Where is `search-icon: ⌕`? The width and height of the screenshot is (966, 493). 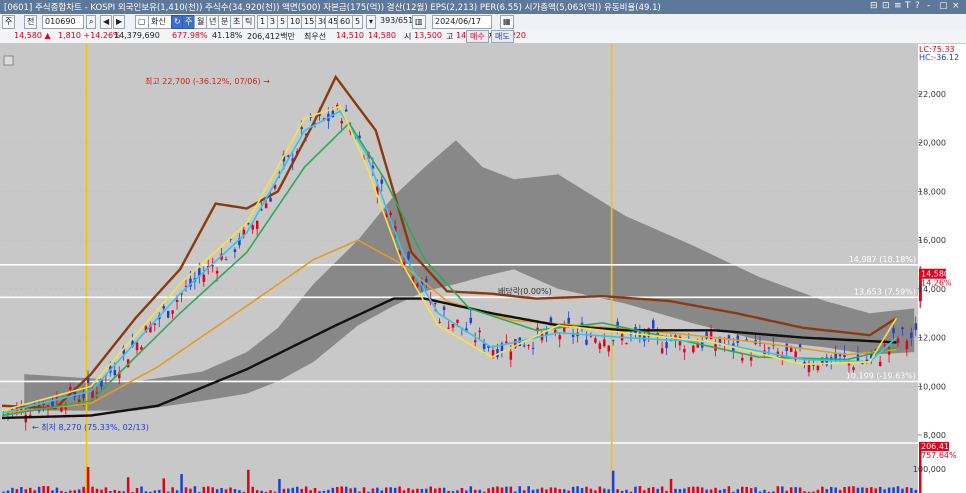
search-icon: ⌕ is located at coordinates (91, 22).